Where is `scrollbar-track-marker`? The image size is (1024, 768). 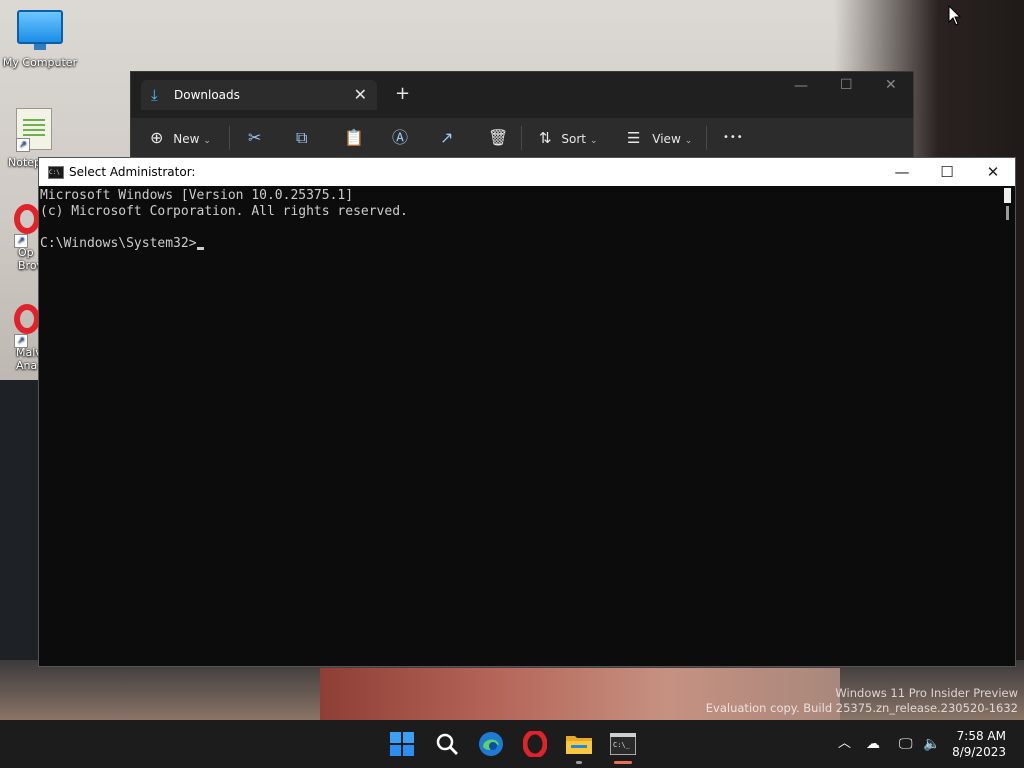 scrollbar-track-marker is located at coordinates (1007, 213).